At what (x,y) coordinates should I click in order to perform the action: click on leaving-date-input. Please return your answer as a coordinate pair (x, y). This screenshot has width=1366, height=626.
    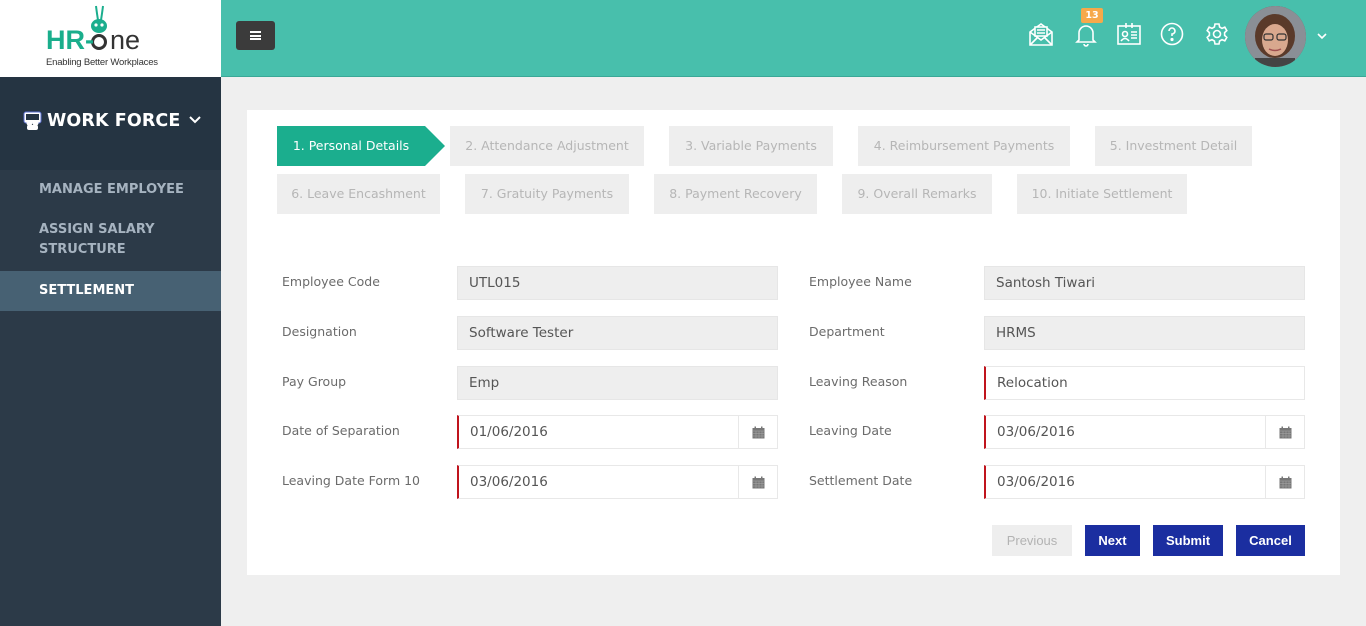
    Looking at the image, I should click on (1150, 432).